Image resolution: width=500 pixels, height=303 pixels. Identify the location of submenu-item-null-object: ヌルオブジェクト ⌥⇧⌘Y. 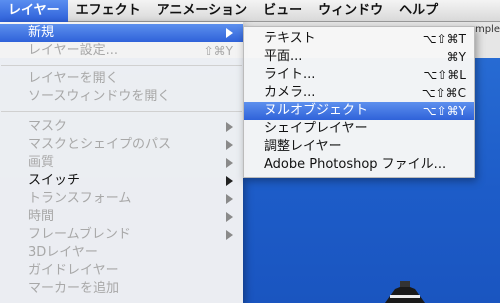
(359, 111).